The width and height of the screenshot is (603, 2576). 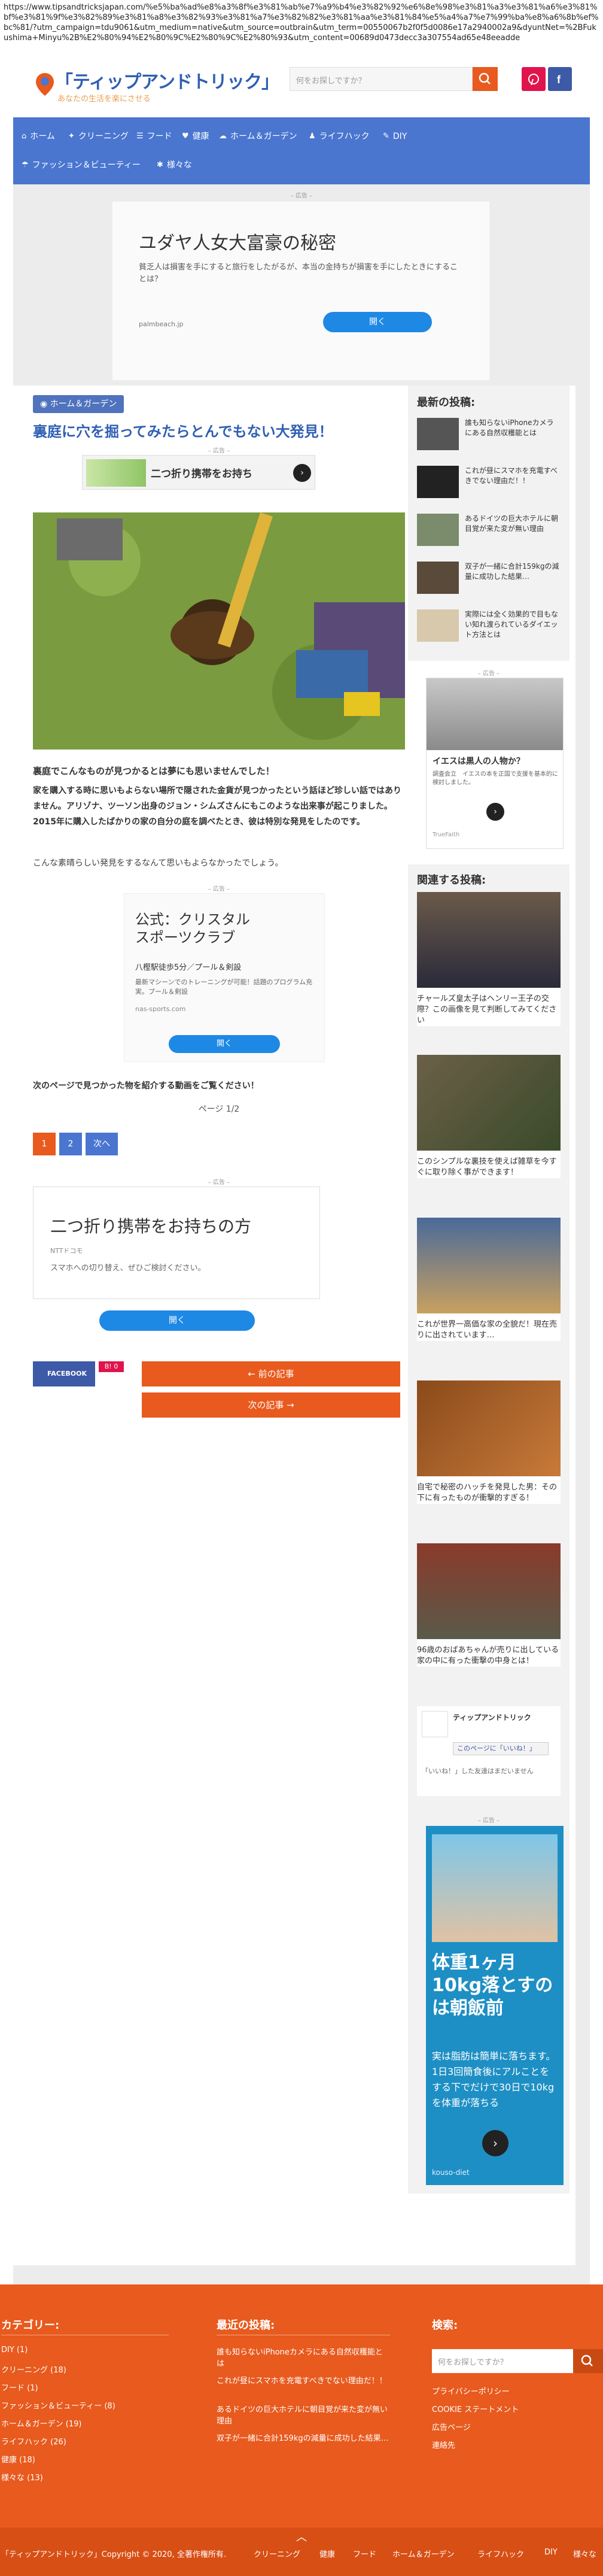 I want to click on page-2-link: 2, so click(x=70, y=1144).